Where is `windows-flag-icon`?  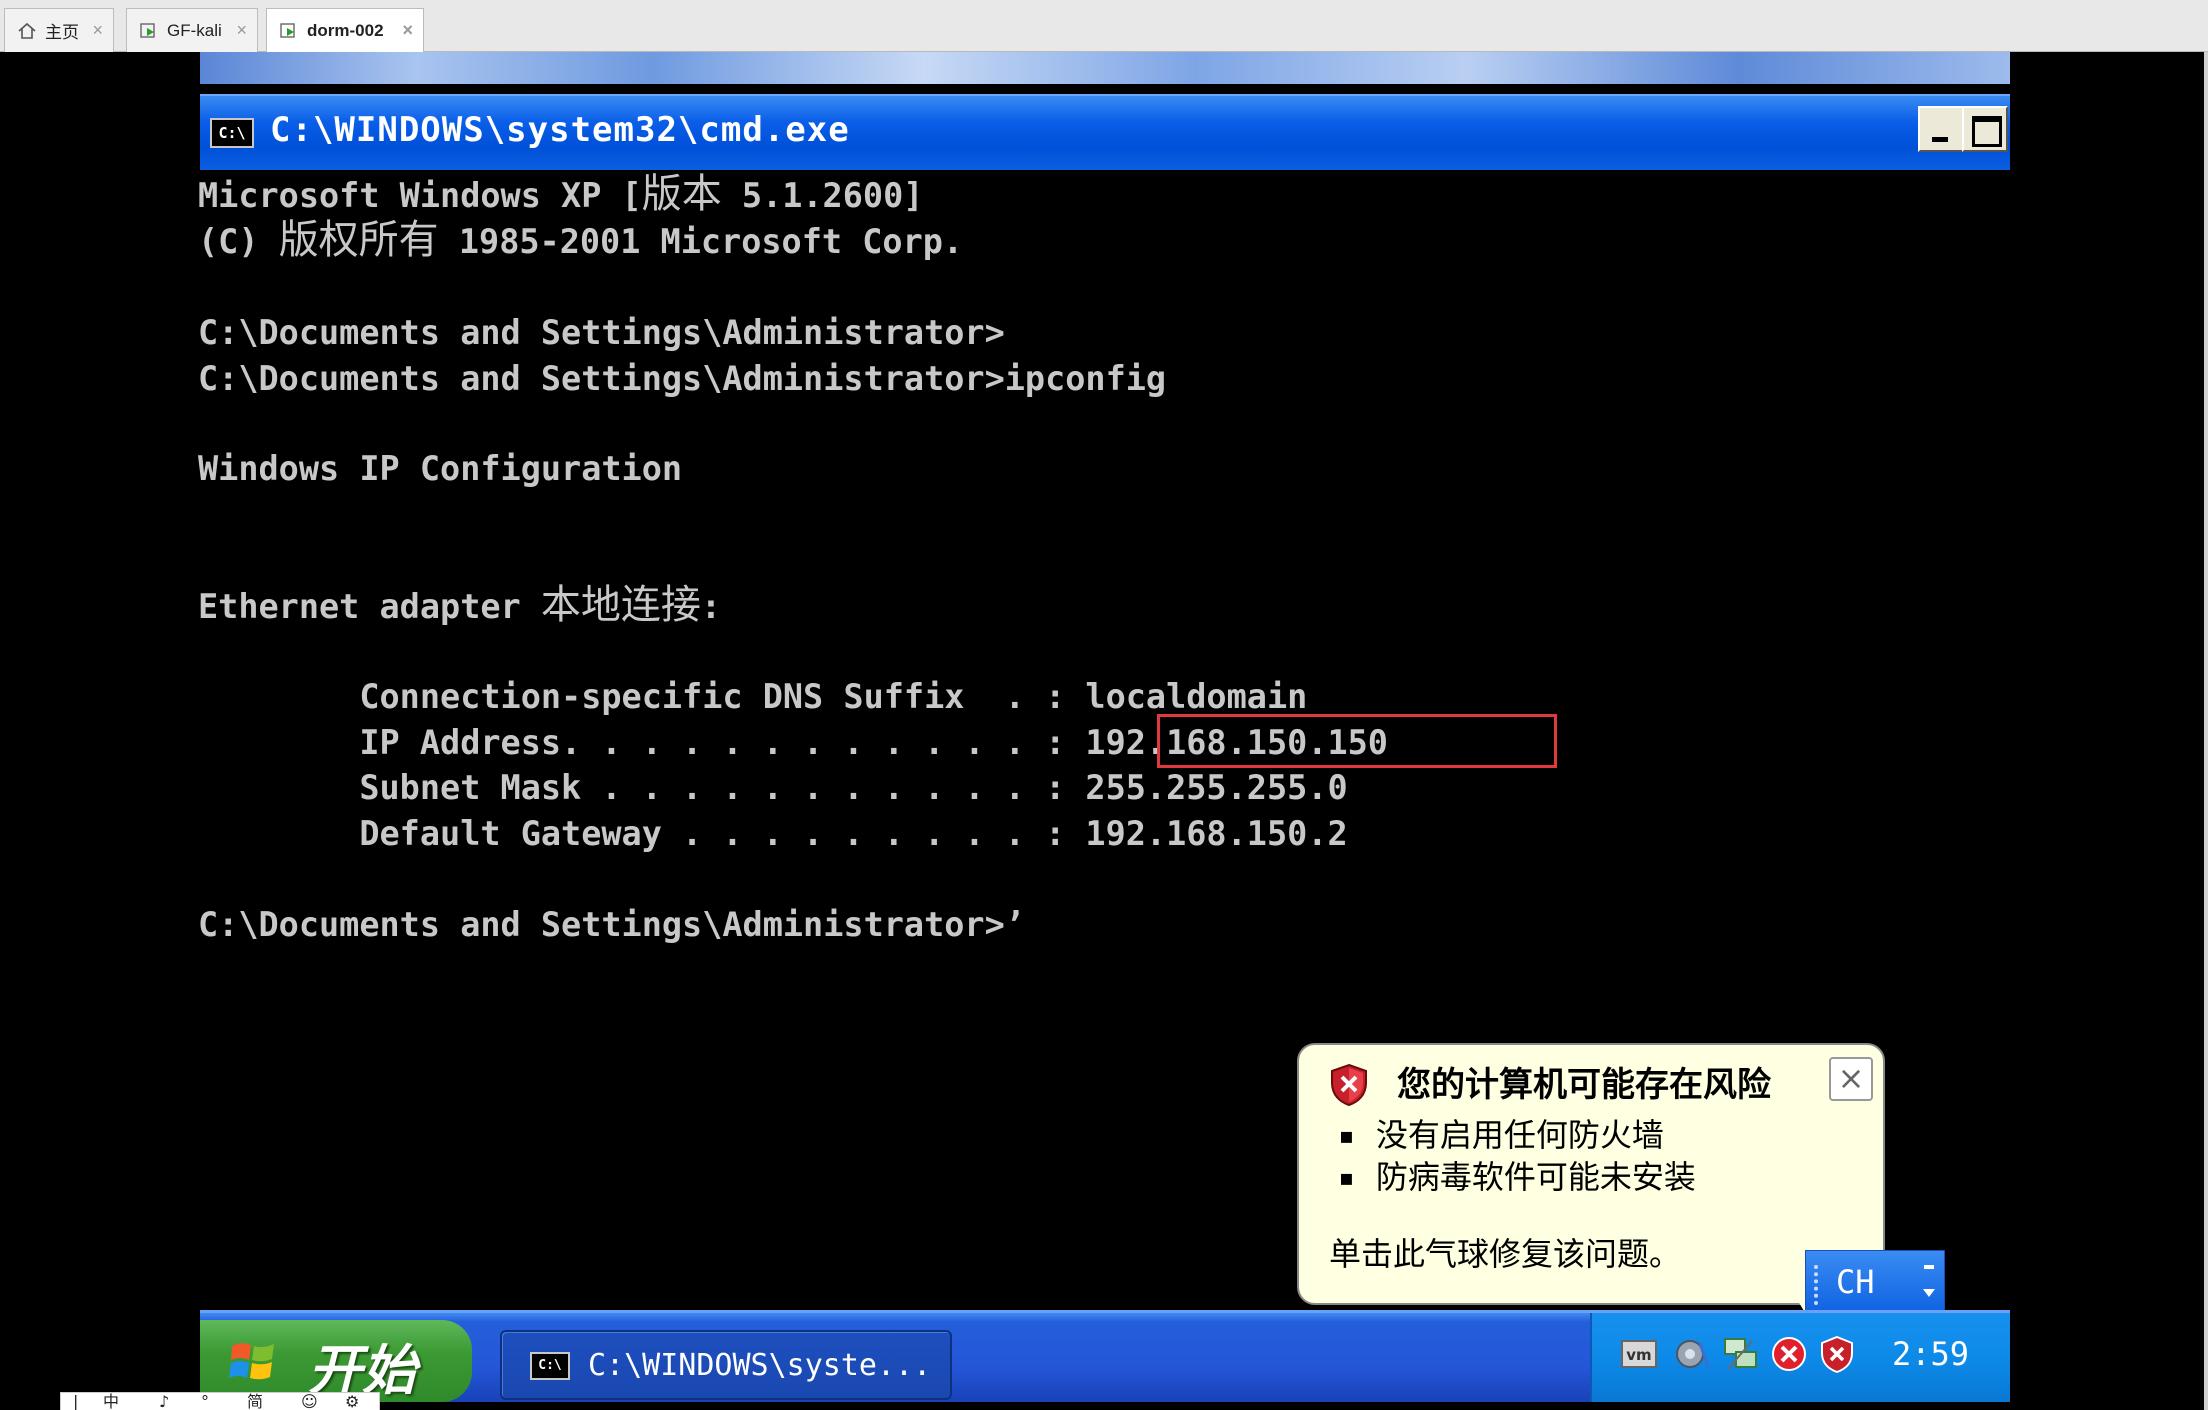 windows-flag-icon is located at coordinates (251, 1361).